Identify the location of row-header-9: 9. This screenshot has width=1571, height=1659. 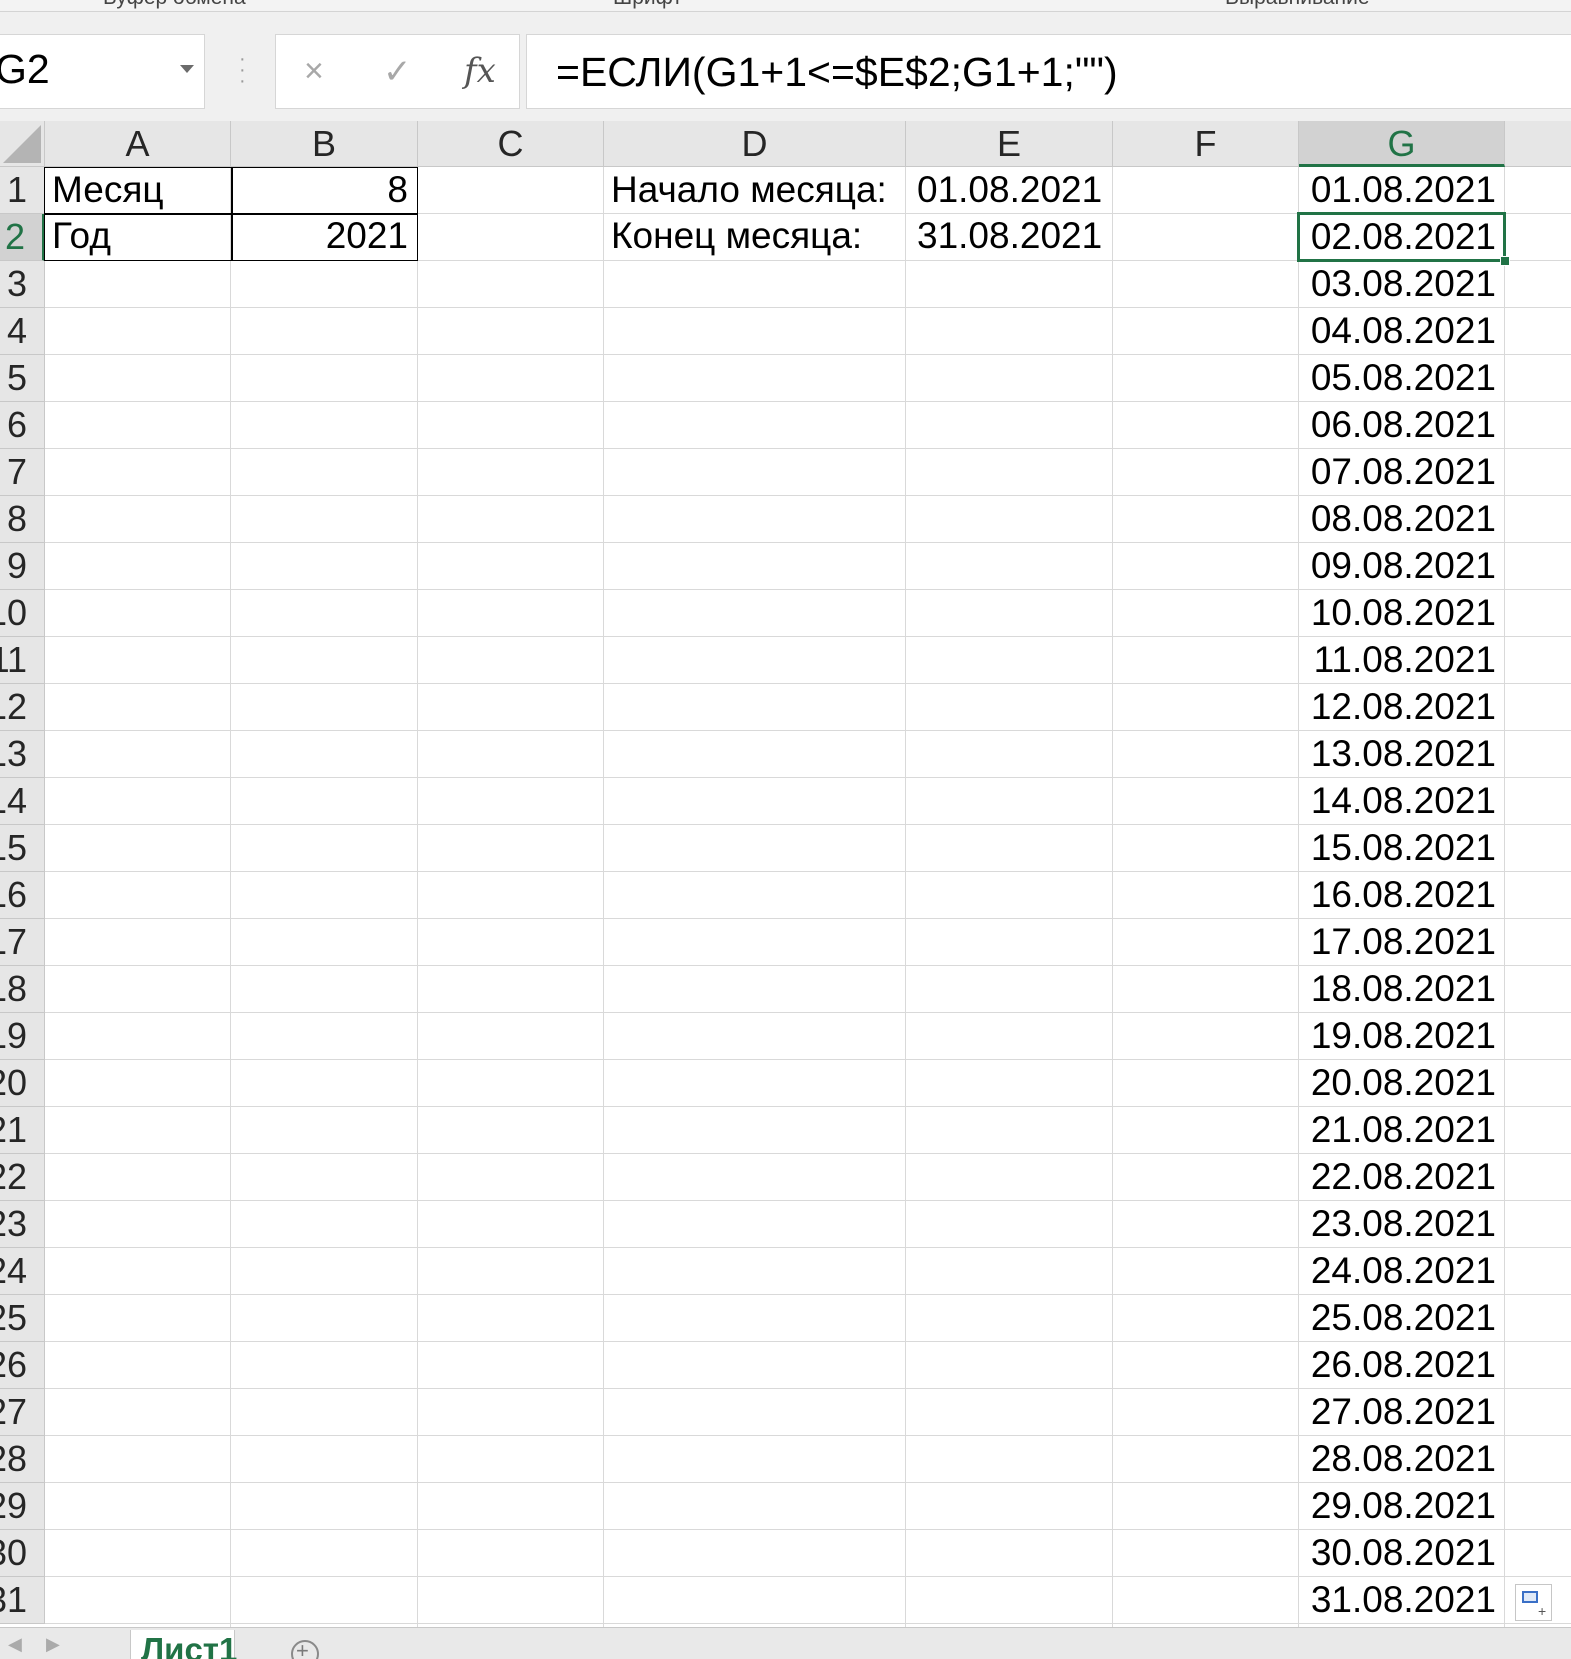
(22, 566).